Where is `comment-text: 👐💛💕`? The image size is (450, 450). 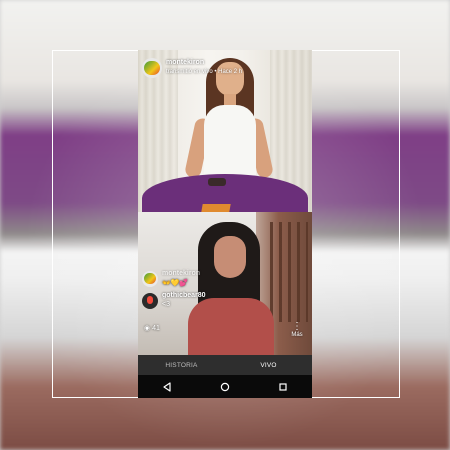
comment-text: 👐💛💕 is located at coordinates (175, 283).